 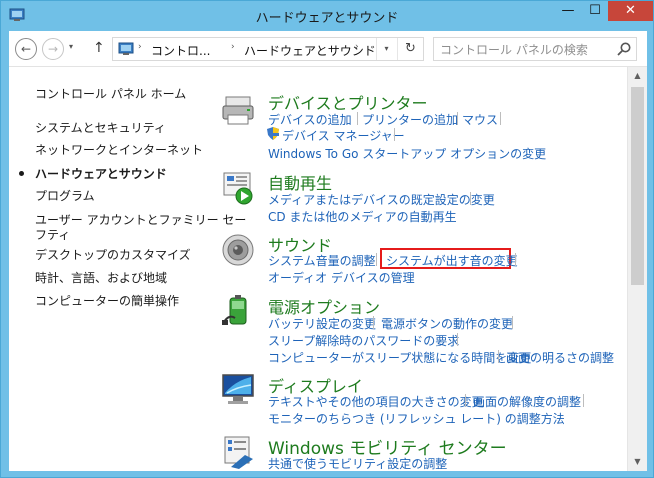 What do you see at coordinates (53, 49) in the screenshot?
I see `forward-button: →` at bounding box center [53, 49].